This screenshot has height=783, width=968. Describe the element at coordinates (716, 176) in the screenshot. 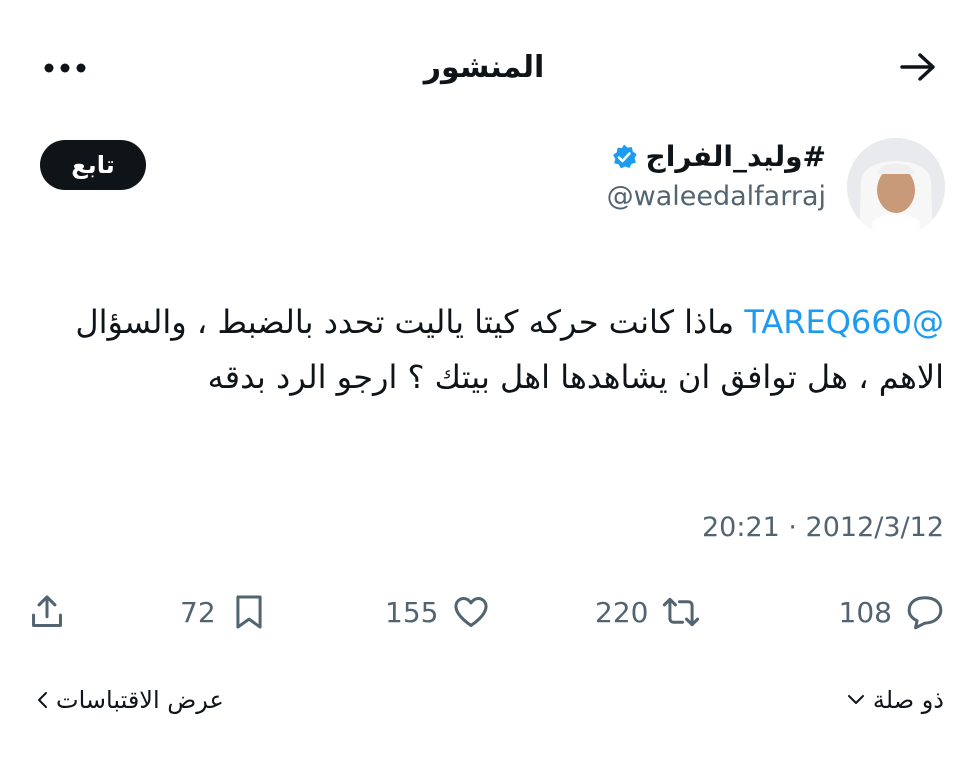

I see `author-block: #وليد_الفراج @waleedalfarraj` at that location.